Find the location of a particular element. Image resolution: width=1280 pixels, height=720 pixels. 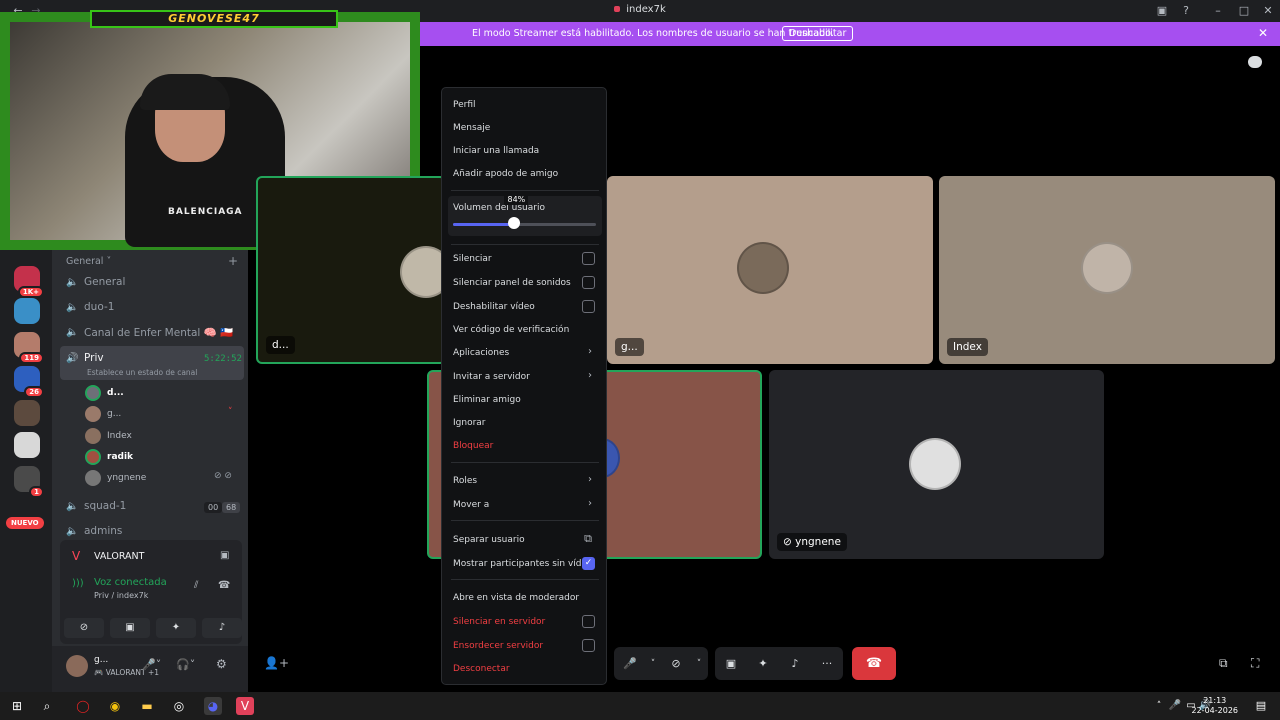

menu-item-message: Mensaje is located at coordinates (471, 128).